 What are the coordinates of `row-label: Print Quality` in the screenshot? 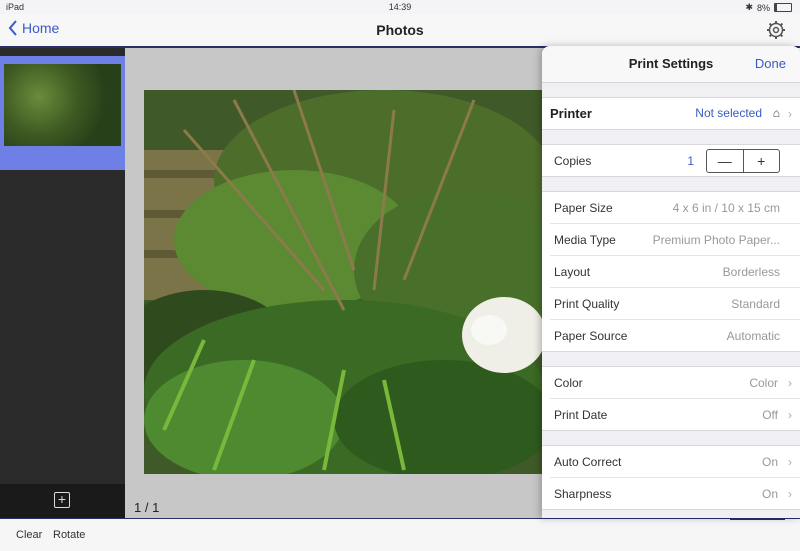 It's located at (587, 304).